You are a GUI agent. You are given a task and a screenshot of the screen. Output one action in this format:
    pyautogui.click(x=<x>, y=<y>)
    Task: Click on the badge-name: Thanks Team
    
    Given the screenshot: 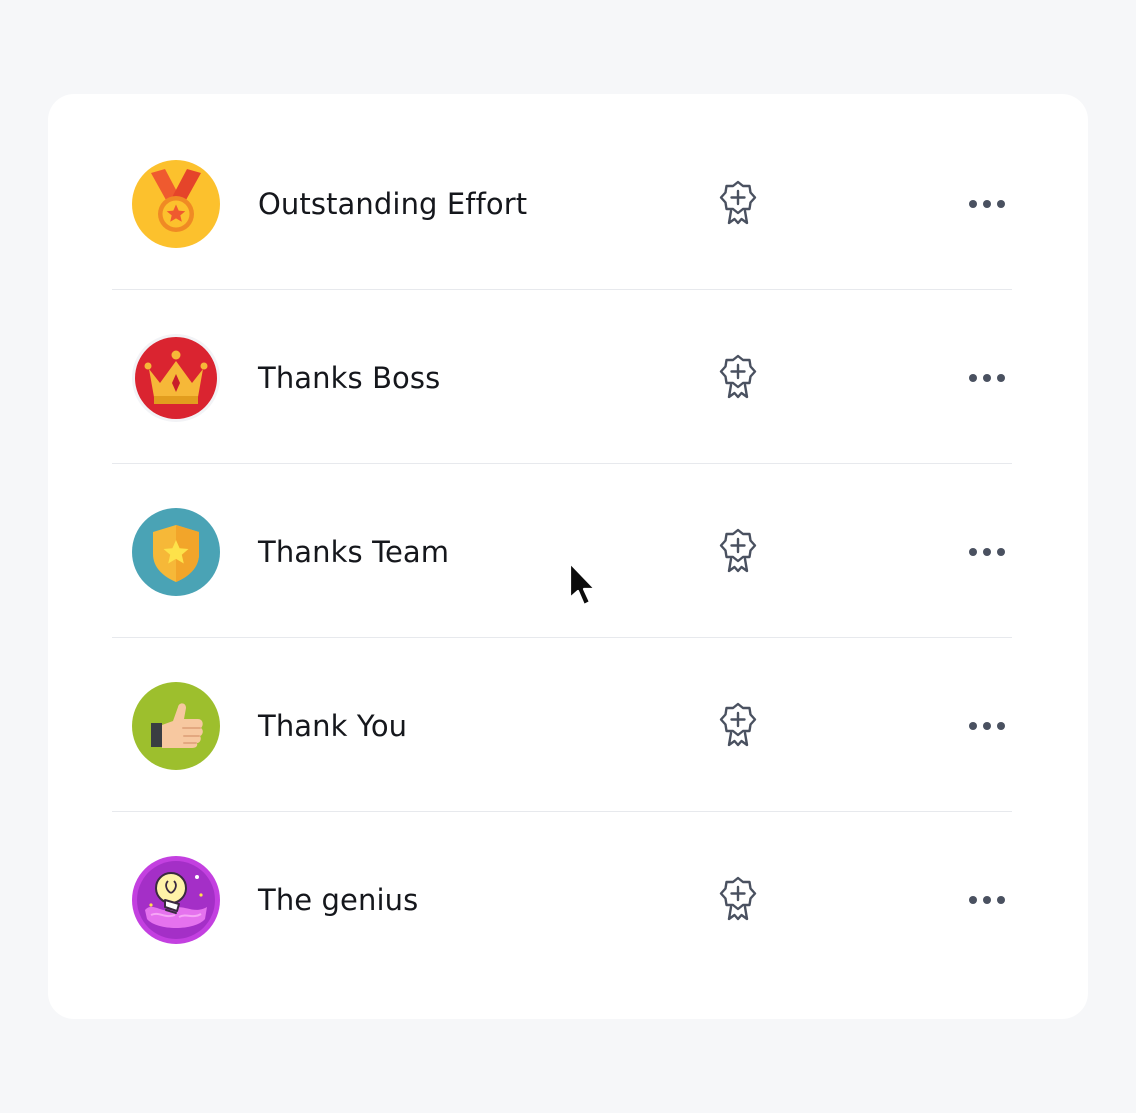 What is the action you would take?
    pyautogui.click(x=354, y=552)
    